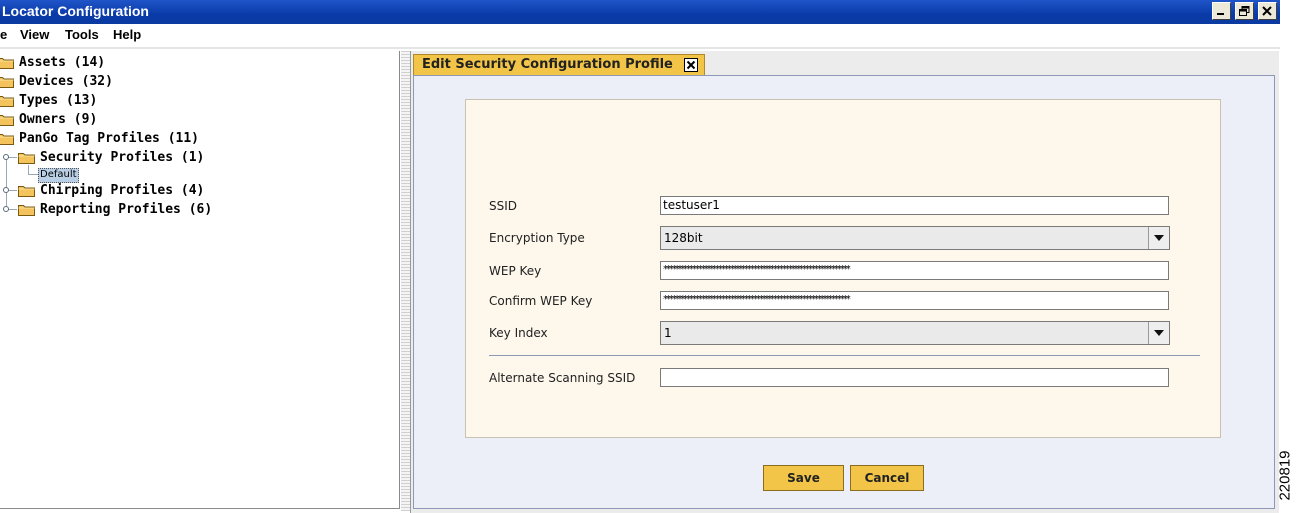  I want to click on encryption-type-value: 128bit, so click(683, 238).